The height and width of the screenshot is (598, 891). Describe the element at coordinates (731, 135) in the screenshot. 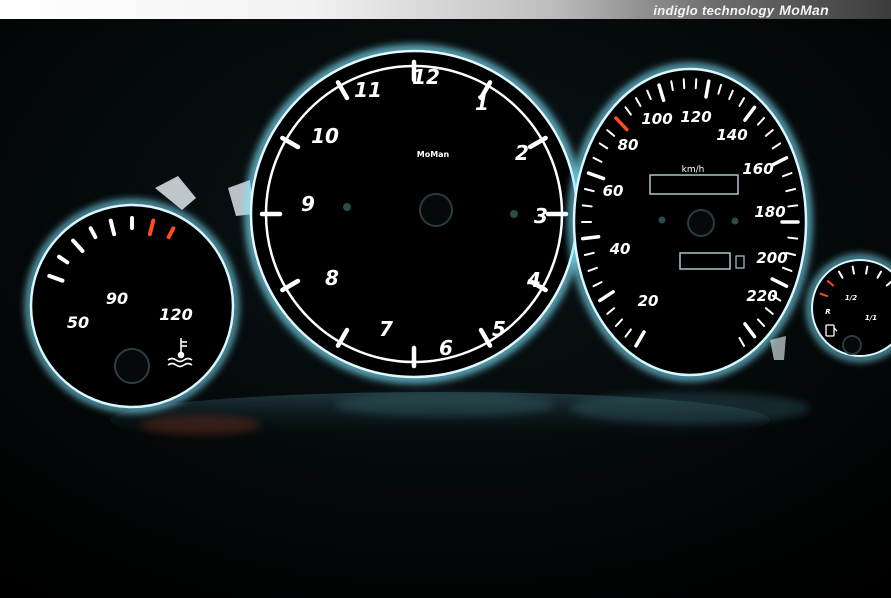

I see `speed-label-140: 140` at that location.